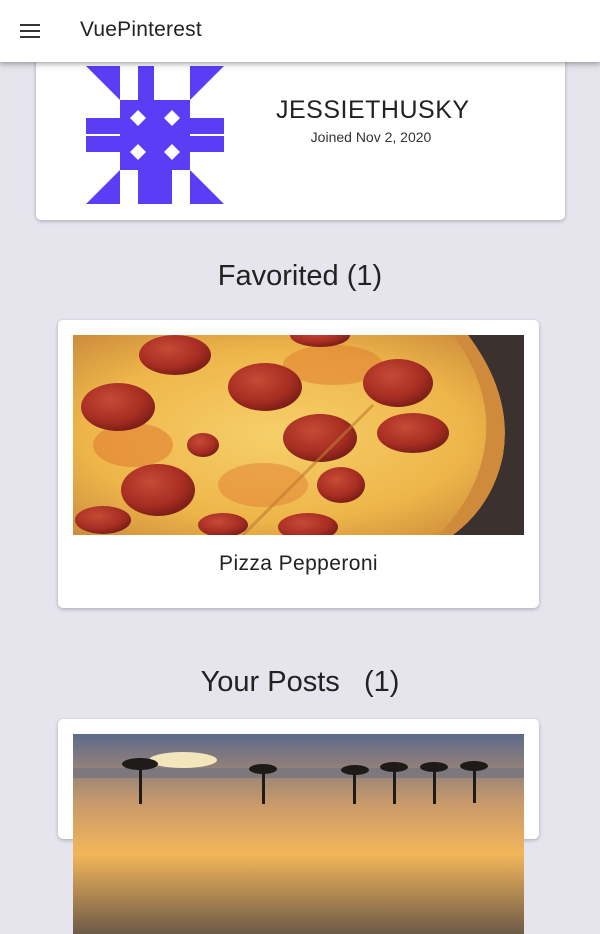  Describe the element at coordinates (155, 135) in the screenshot. I see `identicon-avatar` at that location.